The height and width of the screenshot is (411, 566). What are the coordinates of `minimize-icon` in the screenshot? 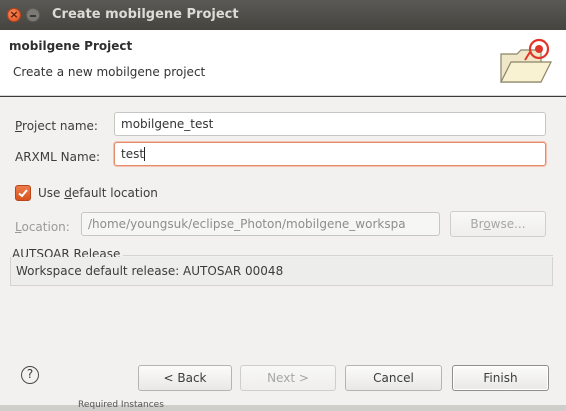 It's located at (33, 16).